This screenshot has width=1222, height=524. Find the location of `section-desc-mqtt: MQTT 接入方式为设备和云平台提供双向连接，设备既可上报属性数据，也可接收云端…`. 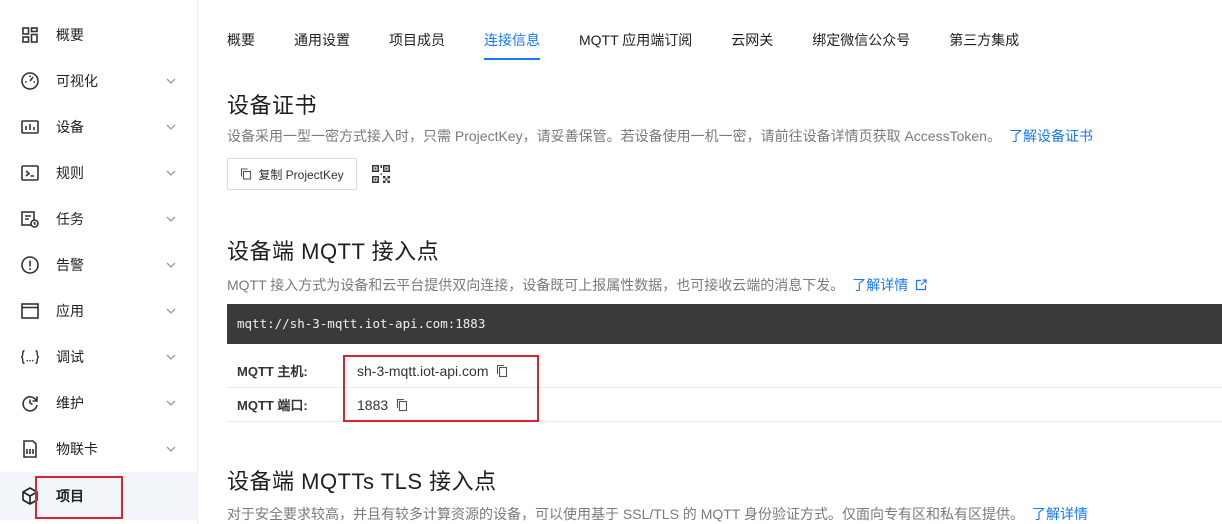

section-desc-mqtt: MQTT 接入方式为设备和云平台提供双向连接，设备既可上报属性数据，也可接收云端… is located at coordinates (577, 285).